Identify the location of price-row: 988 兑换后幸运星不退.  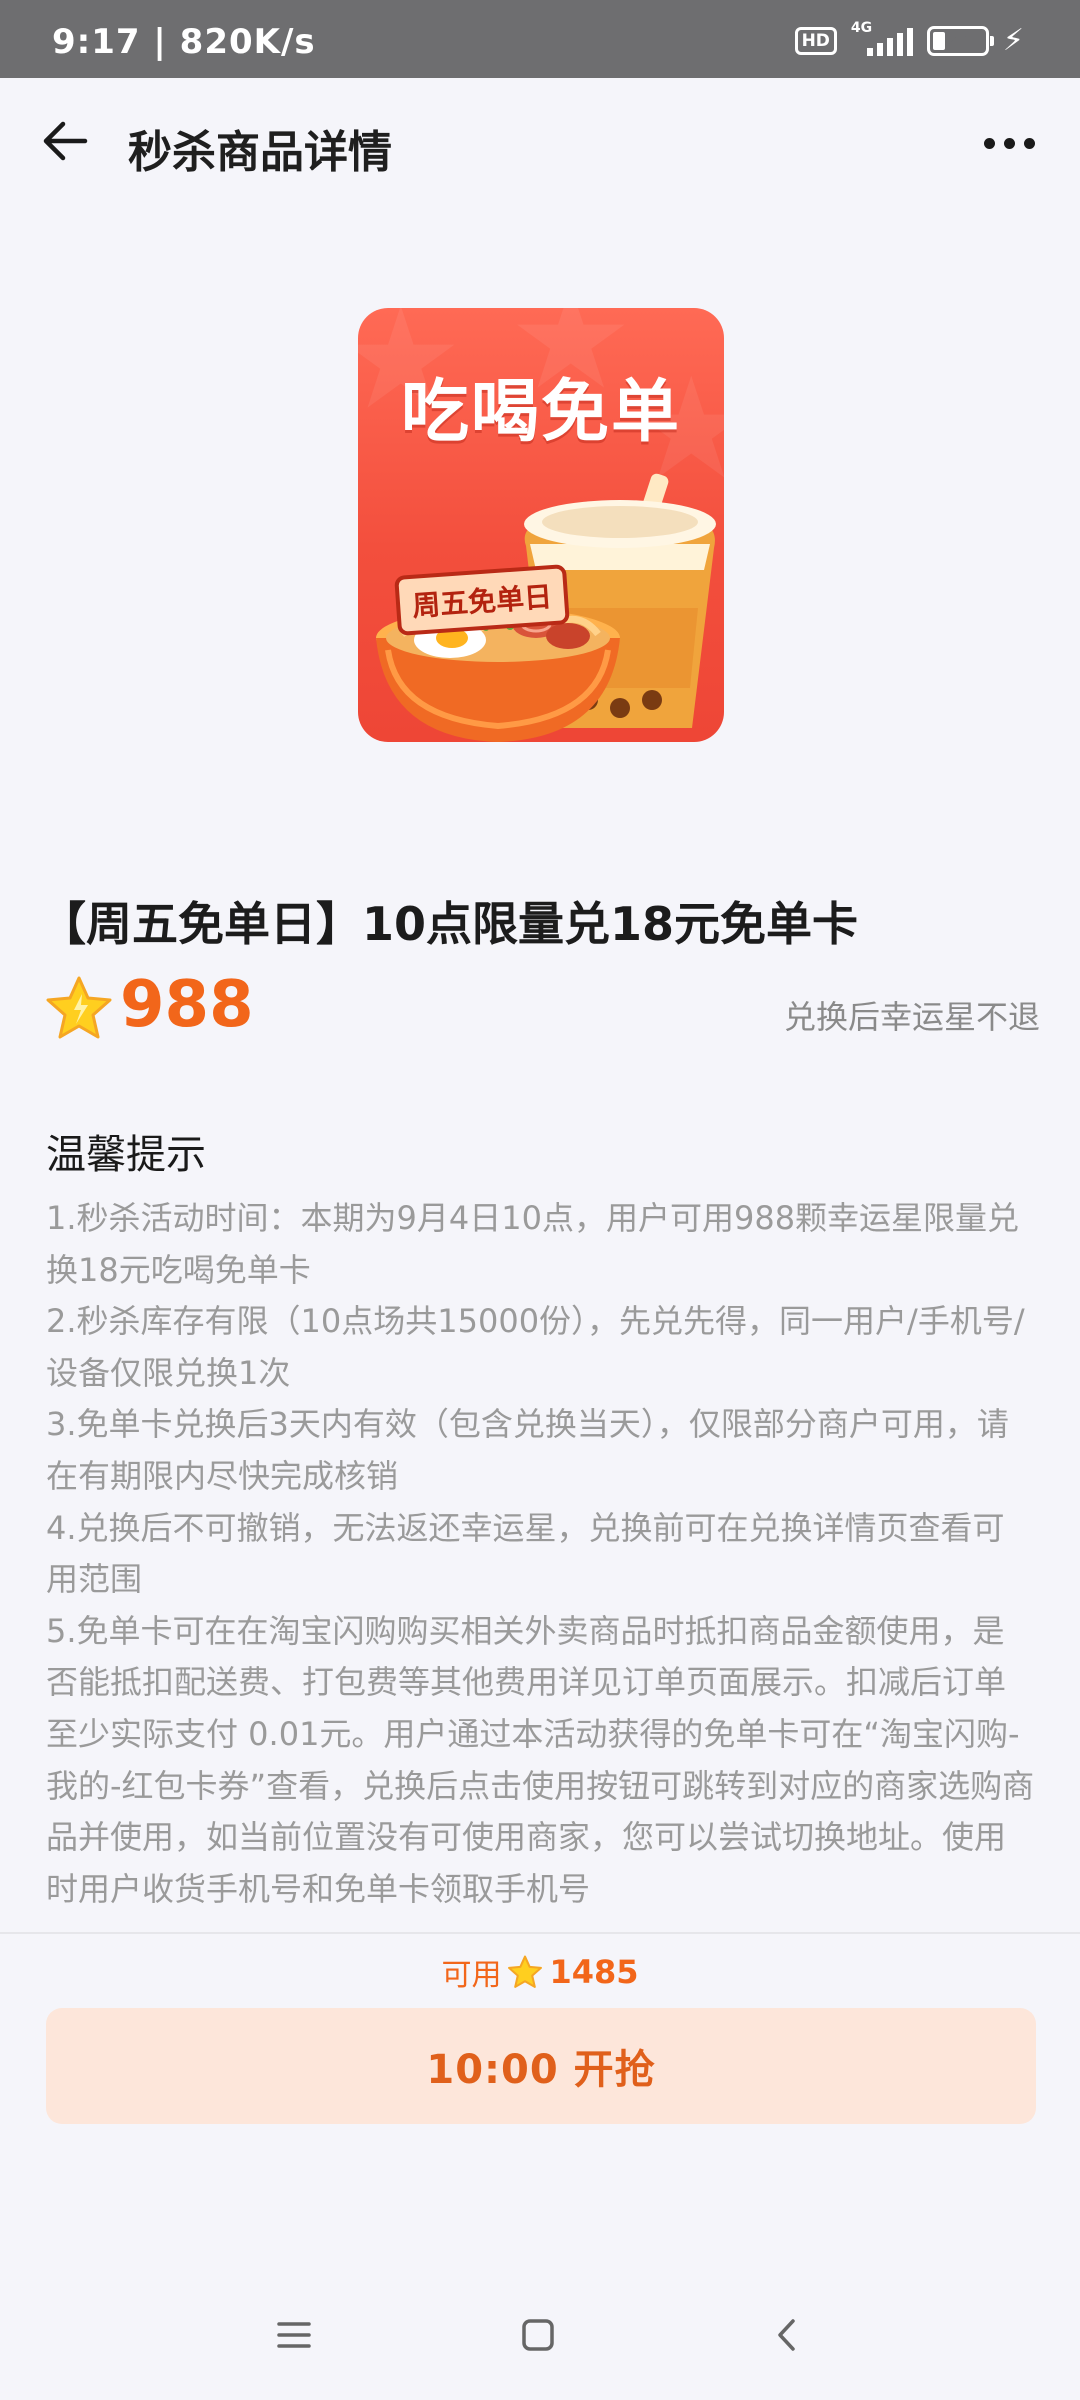
(542, 1008).